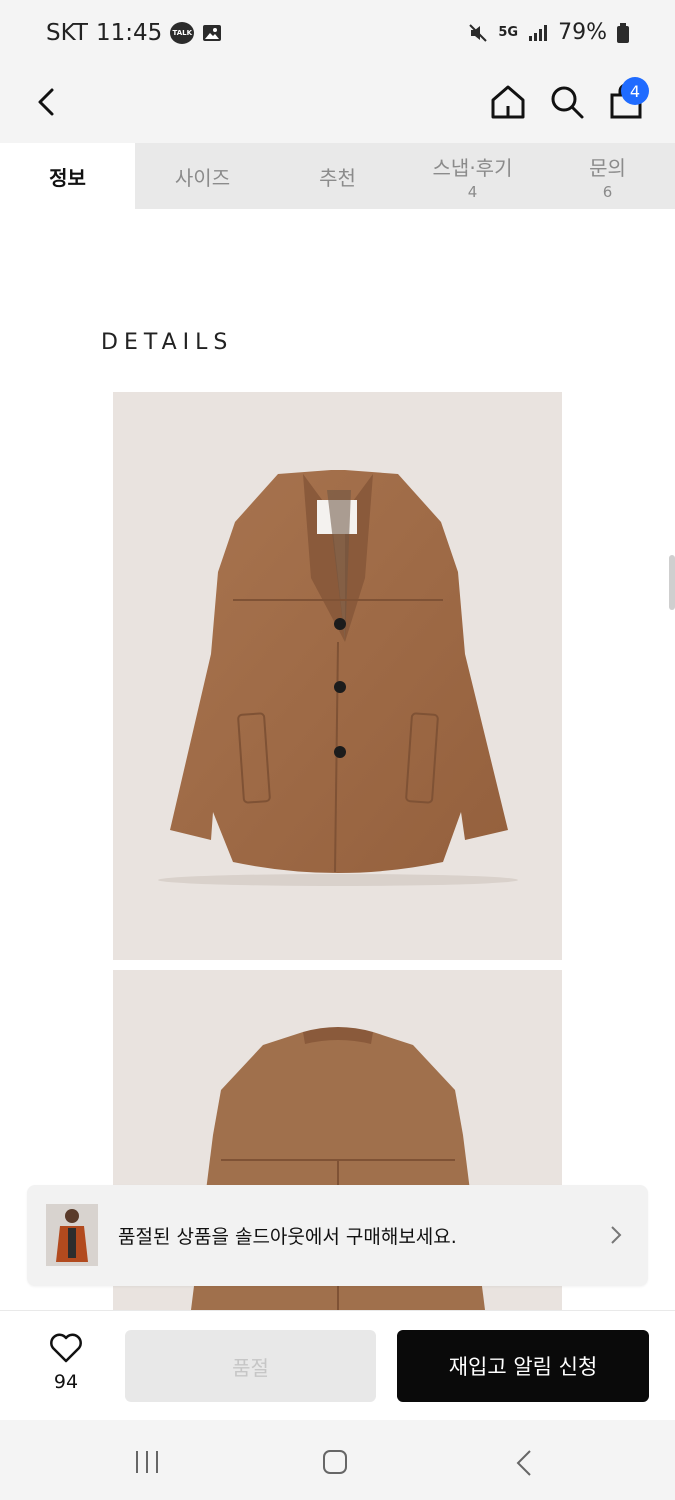 Image resolution: width=675 pixels, height=1500 pixels. Describe the element at coordinates (472, 167) in the screenshot. I see `tab-label: 스냅·후기` at that location.